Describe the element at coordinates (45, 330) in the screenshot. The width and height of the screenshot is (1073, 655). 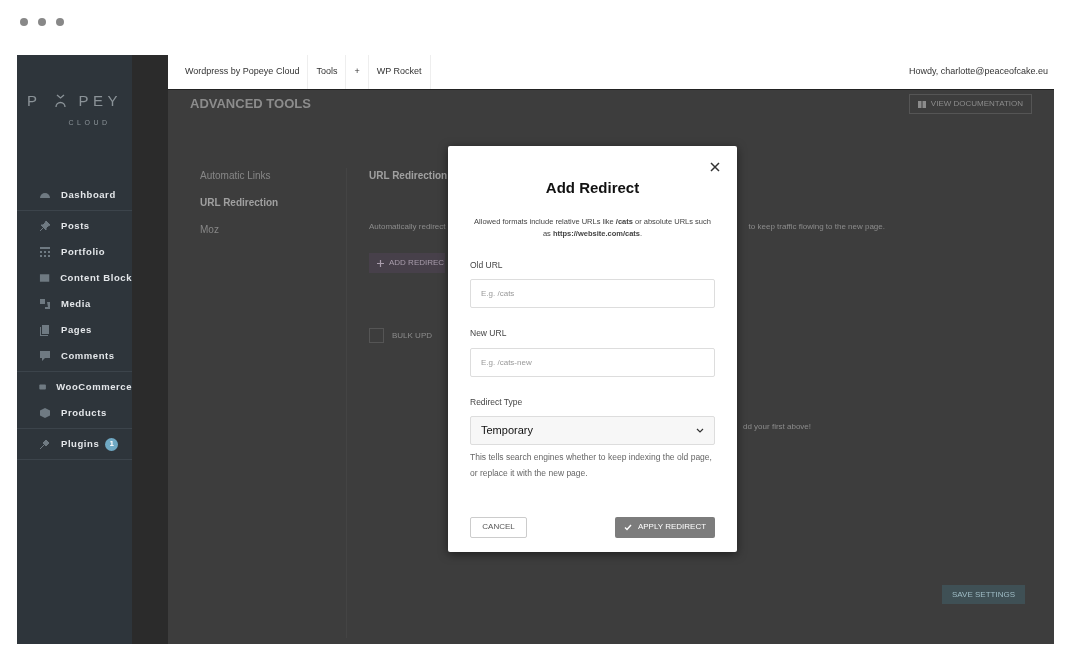
I see `pages-icon` at that location.